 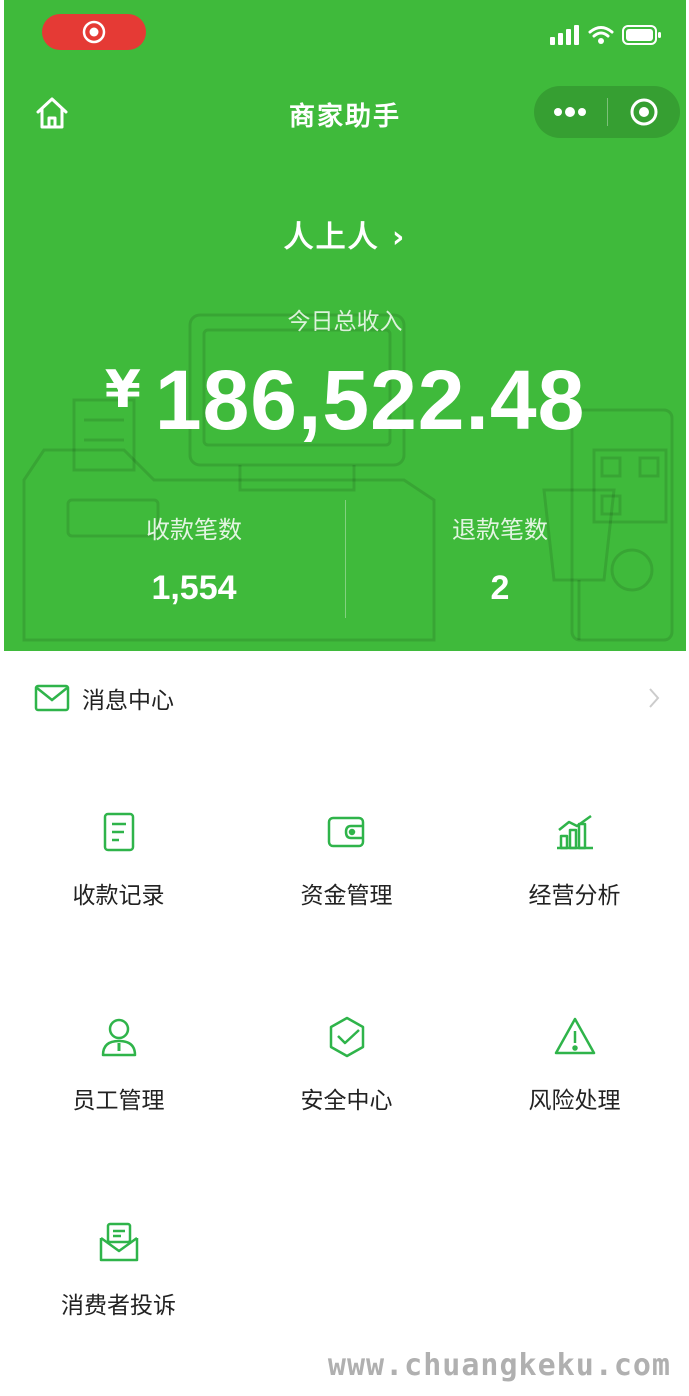 What do you see at coordinates (346, 860) in the screenshot?
I see `menu-item-fund-management: 资金管理` at bounding box center [346, 860].